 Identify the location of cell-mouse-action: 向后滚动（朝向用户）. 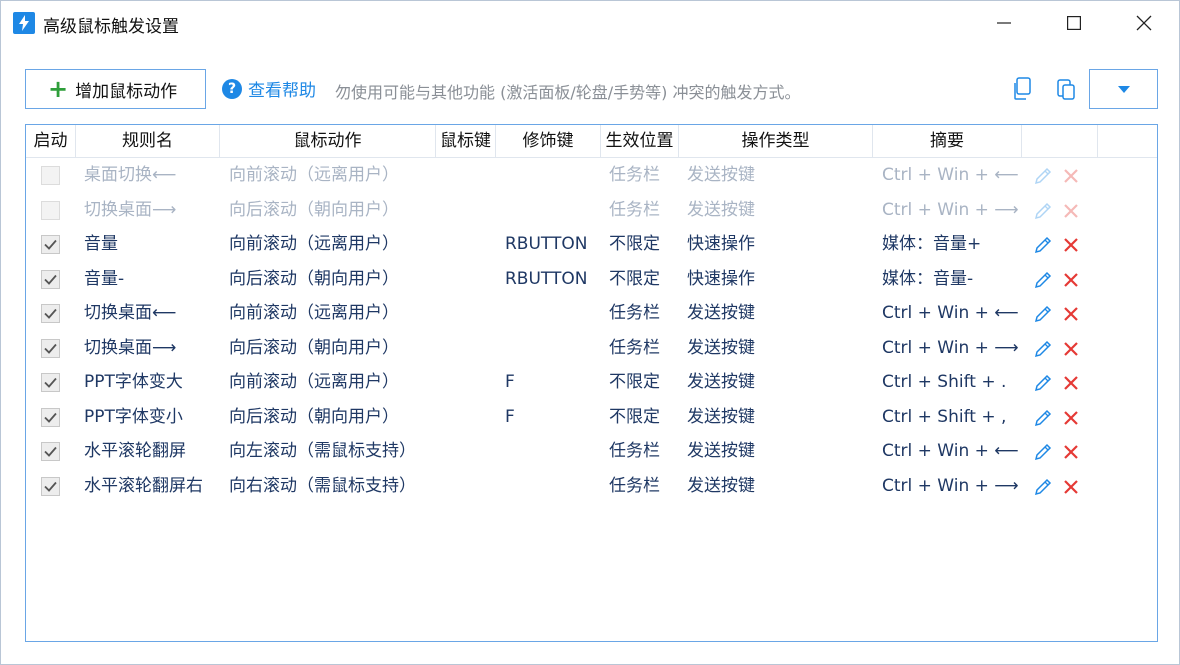
(314, 209).